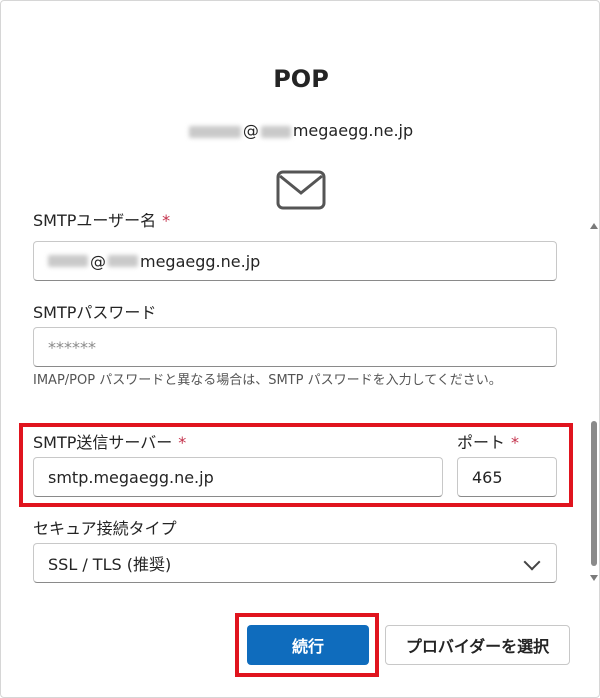 This screenshot has height=698, width=600. What do you see at coordinates (594, 578) in the screenshot?
I see `scroll-down-arrow` at bounding box center [594, 578].